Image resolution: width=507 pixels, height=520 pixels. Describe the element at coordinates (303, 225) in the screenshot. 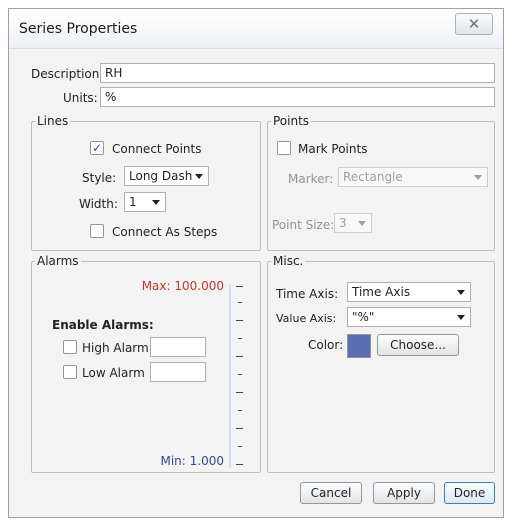

I see `point-size-label: Point Size:` at that location.